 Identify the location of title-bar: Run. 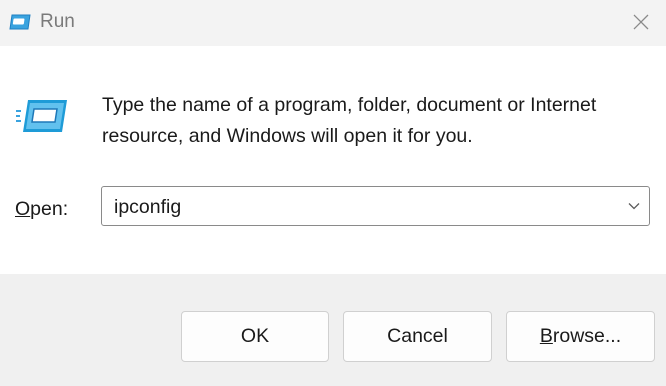
(333, 23).